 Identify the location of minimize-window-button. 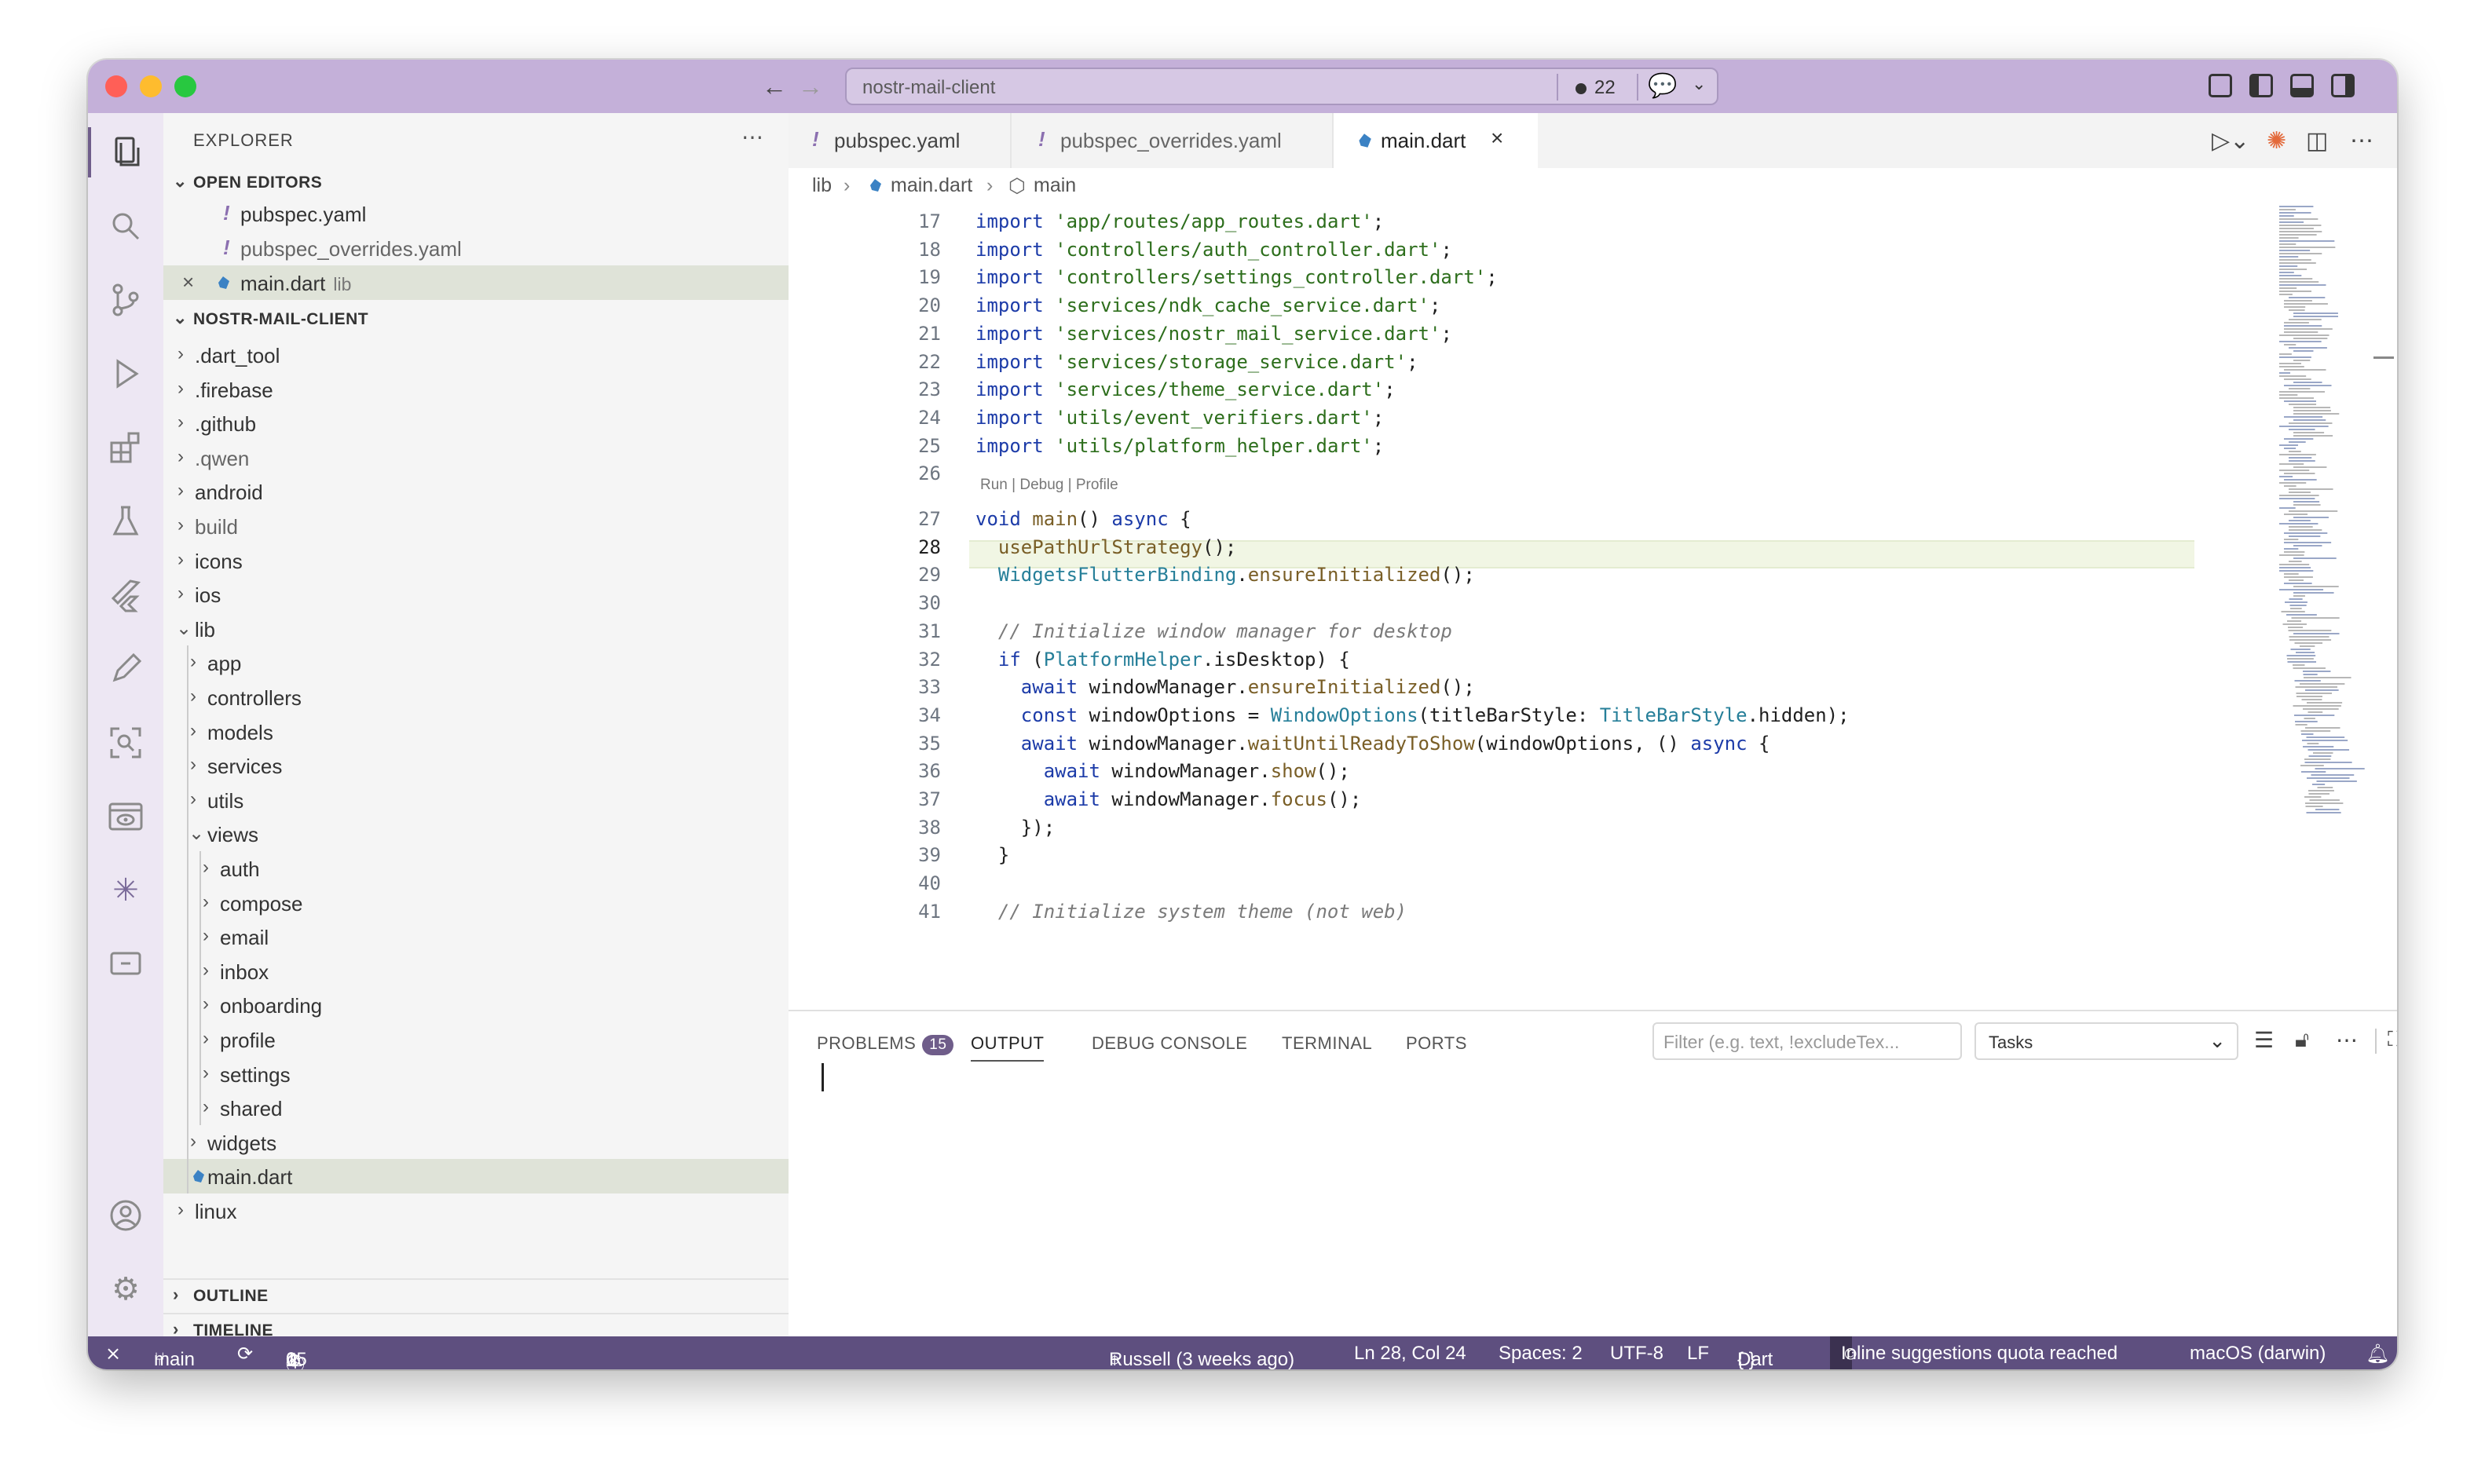
(151, 86).